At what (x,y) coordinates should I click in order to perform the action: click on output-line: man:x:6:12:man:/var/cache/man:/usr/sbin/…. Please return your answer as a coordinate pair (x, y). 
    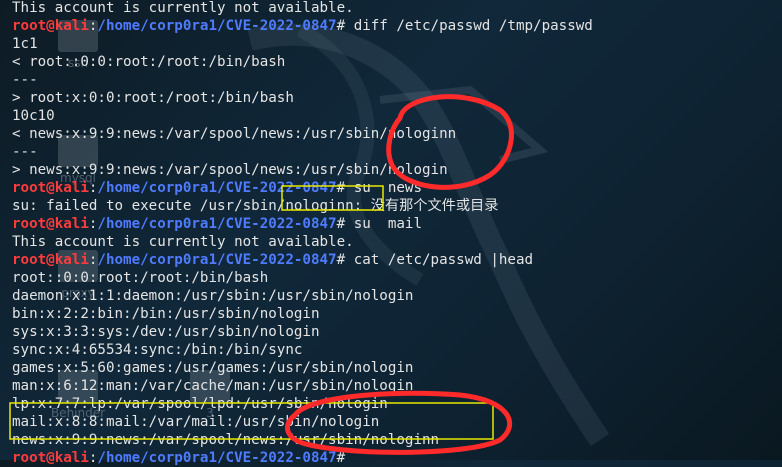
    Looking at the image, I should click on (213, 386).